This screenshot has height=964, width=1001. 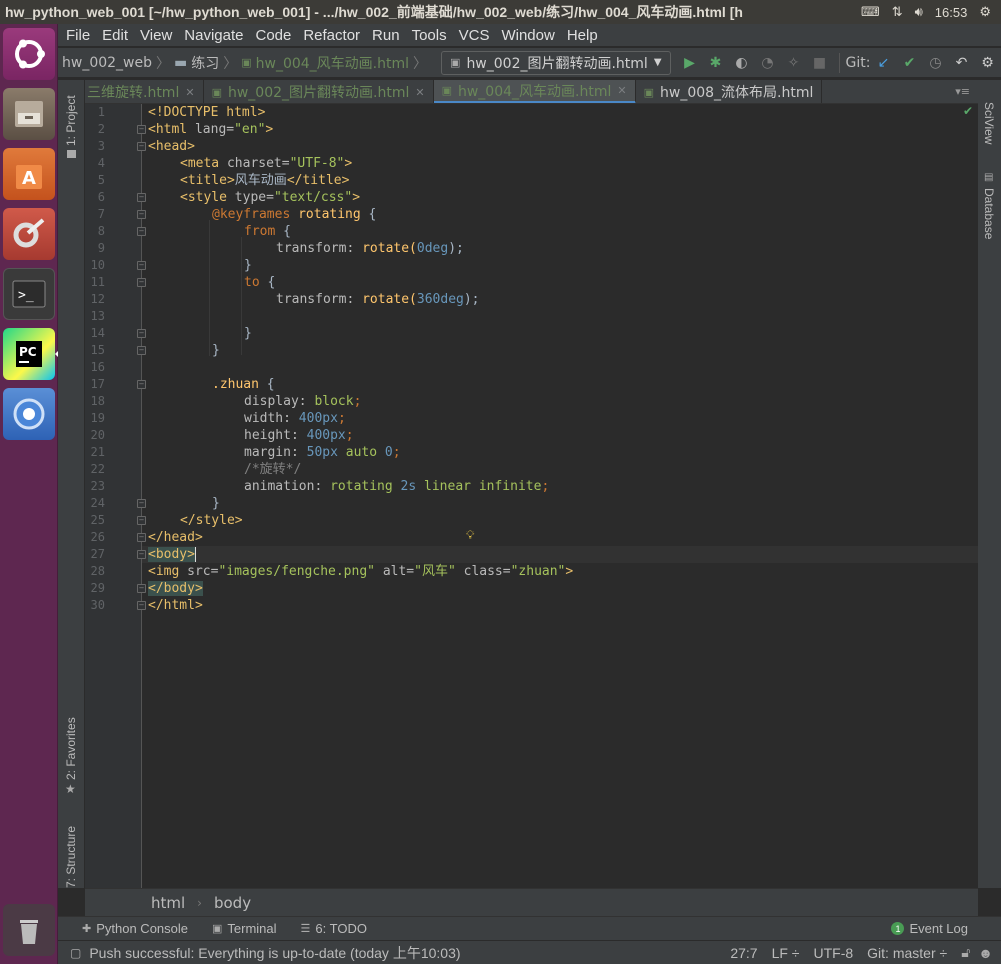 What do you see at coordinates (95, 299) in the screenshot?
I see `line-number: 12` at bounding box center [95, 299].